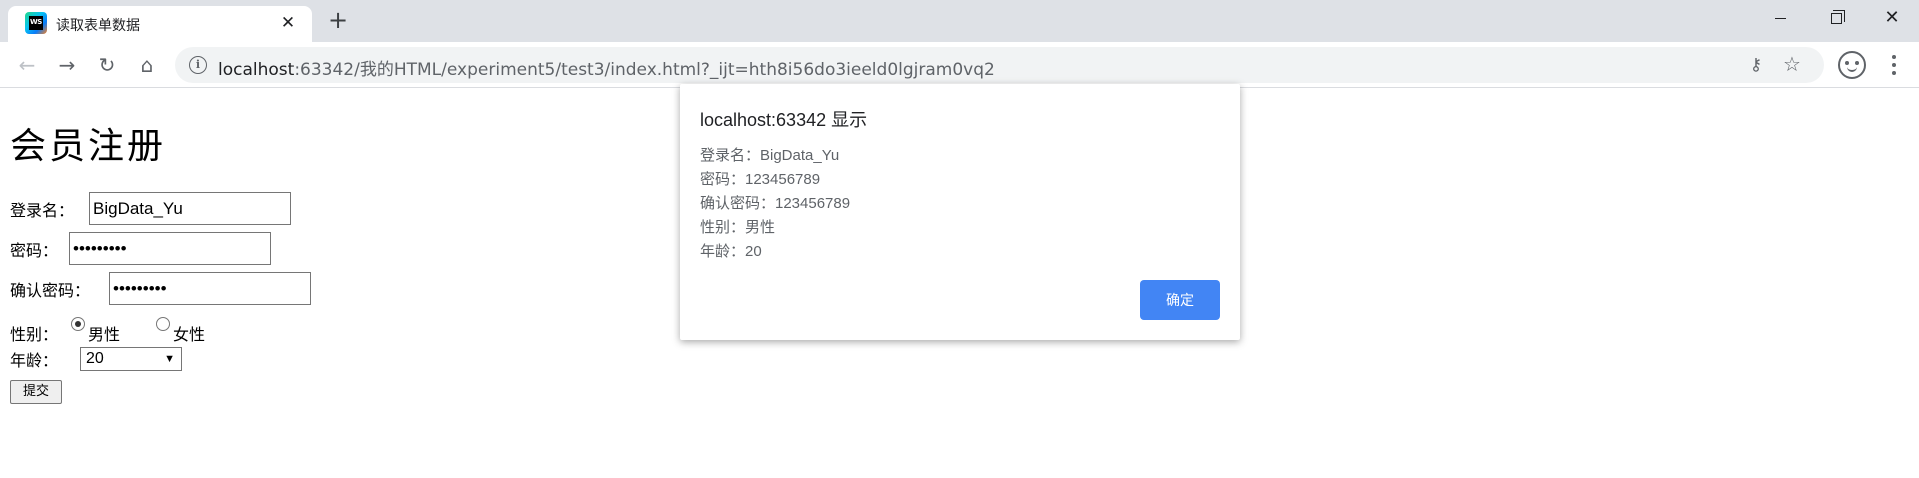  Describe the element at coordinates (256, 70) in the screenshot. I see `url-host: localhost` at that location.